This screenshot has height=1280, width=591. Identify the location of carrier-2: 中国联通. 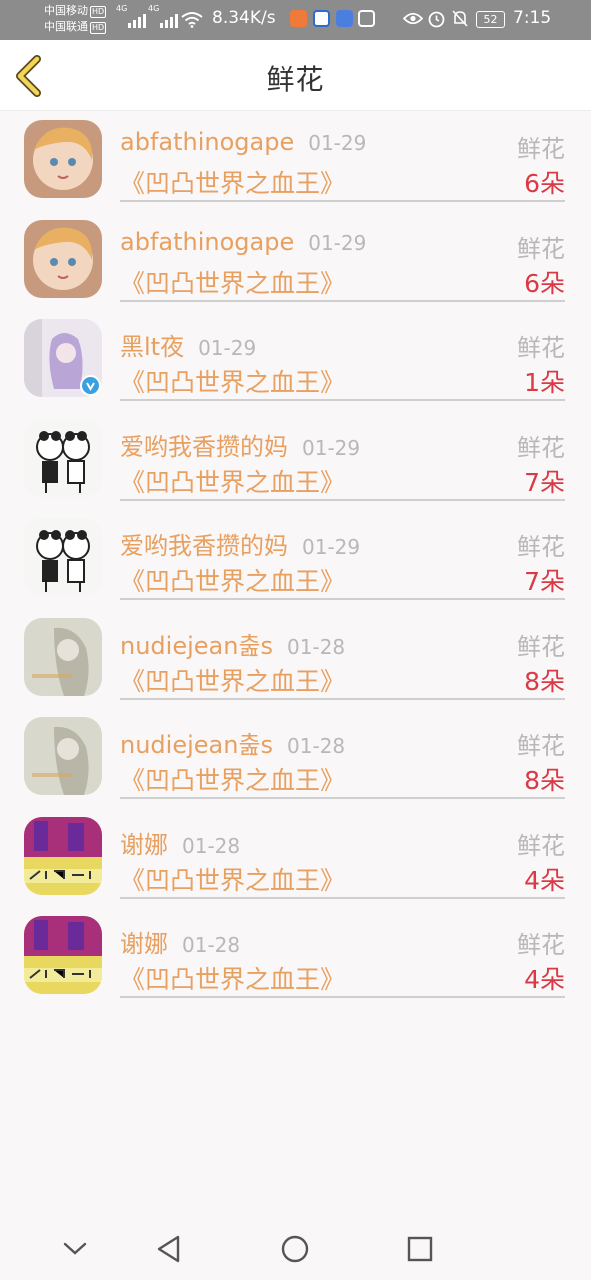
(66, 26).